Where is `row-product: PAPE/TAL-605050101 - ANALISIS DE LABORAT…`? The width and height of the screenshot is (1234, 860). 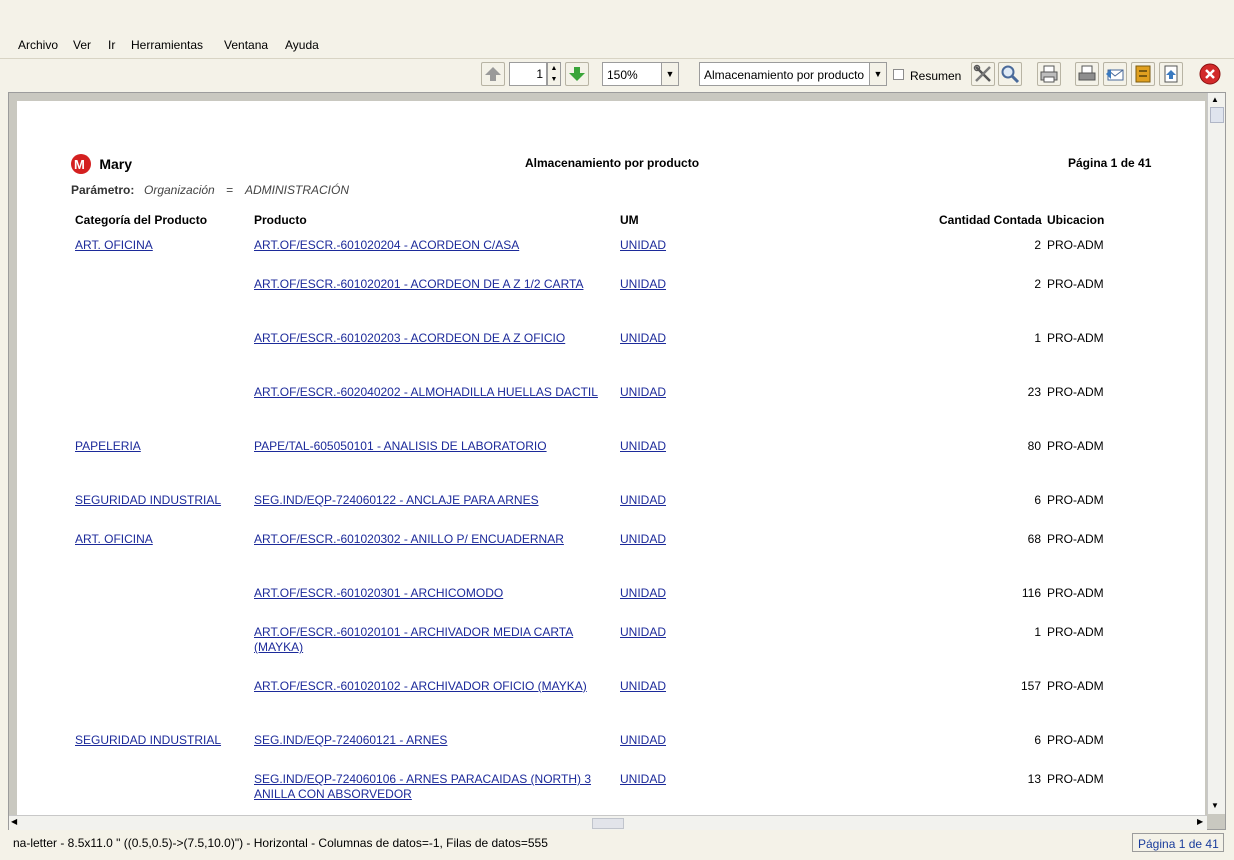
row-product: PAPE/TAL-605050101 - ANALISIS DE LABORAT… is located at coordinates (400, 446).